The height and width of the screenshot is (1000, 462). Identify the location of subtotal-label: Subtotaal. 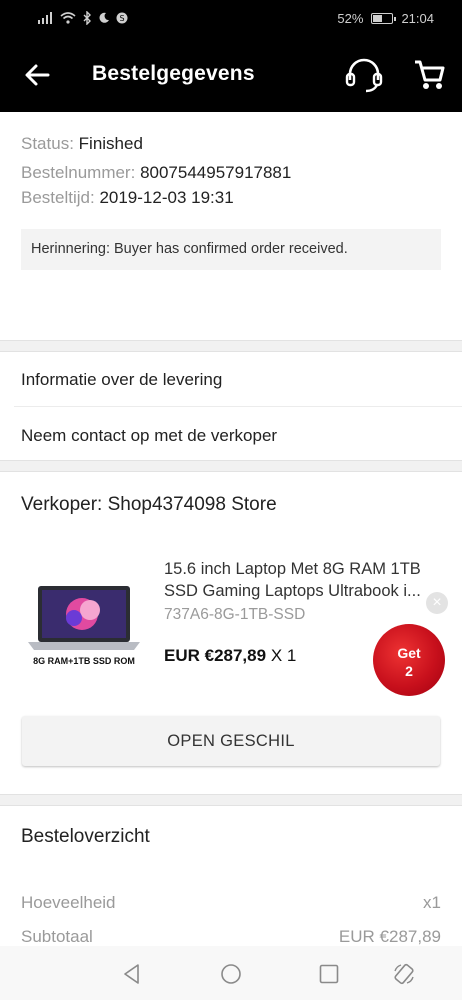
(57, 936).